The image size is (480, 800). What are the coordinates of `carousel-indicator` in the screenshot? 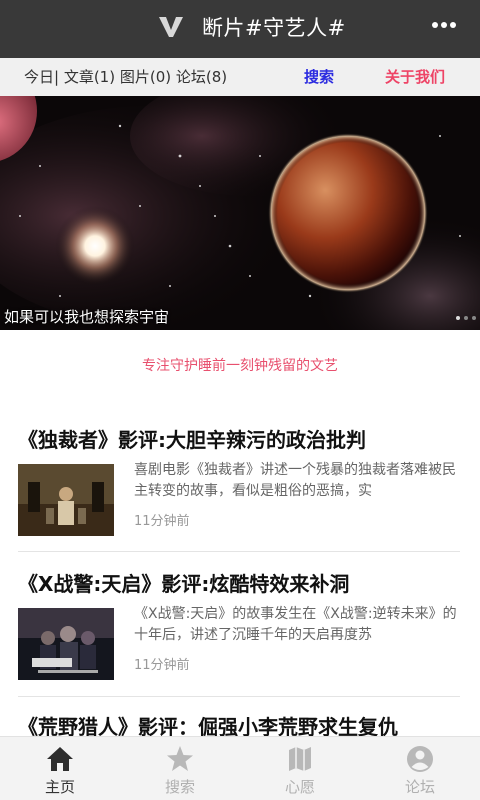 It's located at (464, 314).